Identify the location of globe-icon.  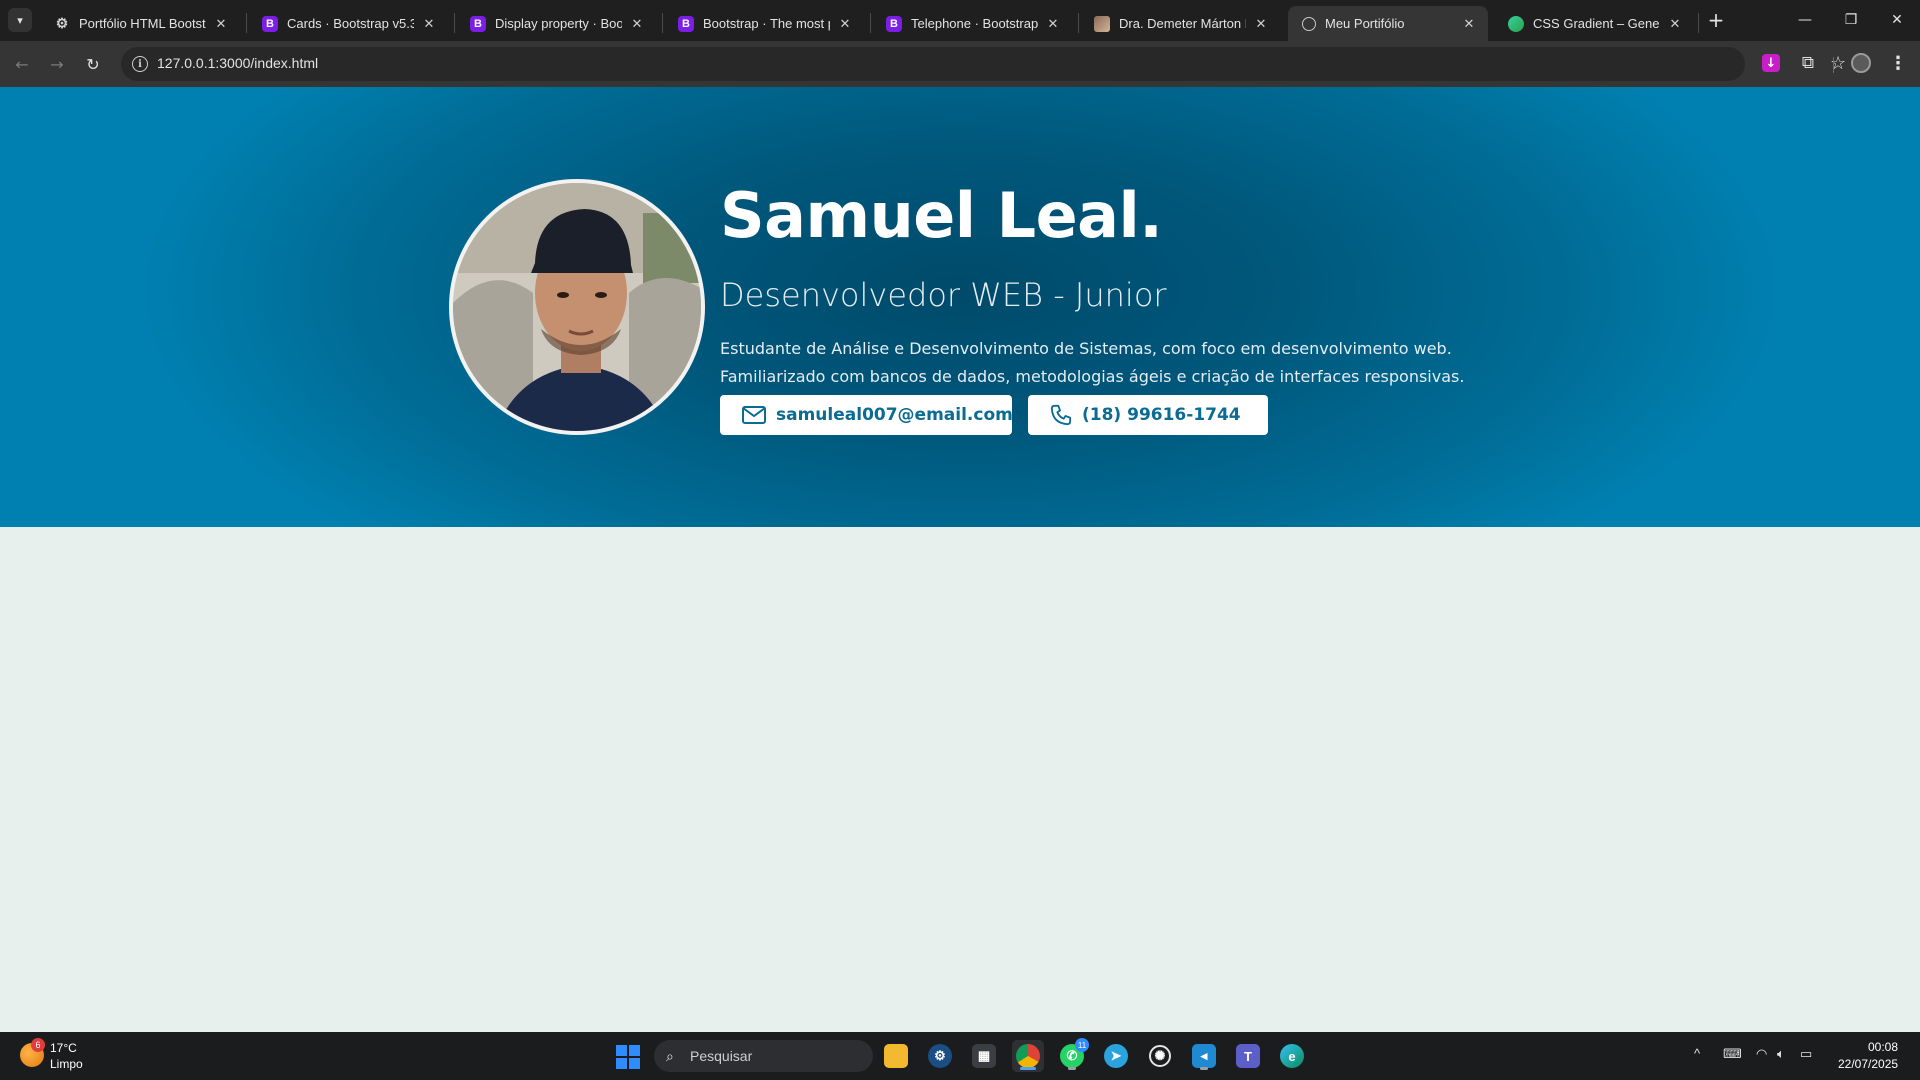
(1309, 23).